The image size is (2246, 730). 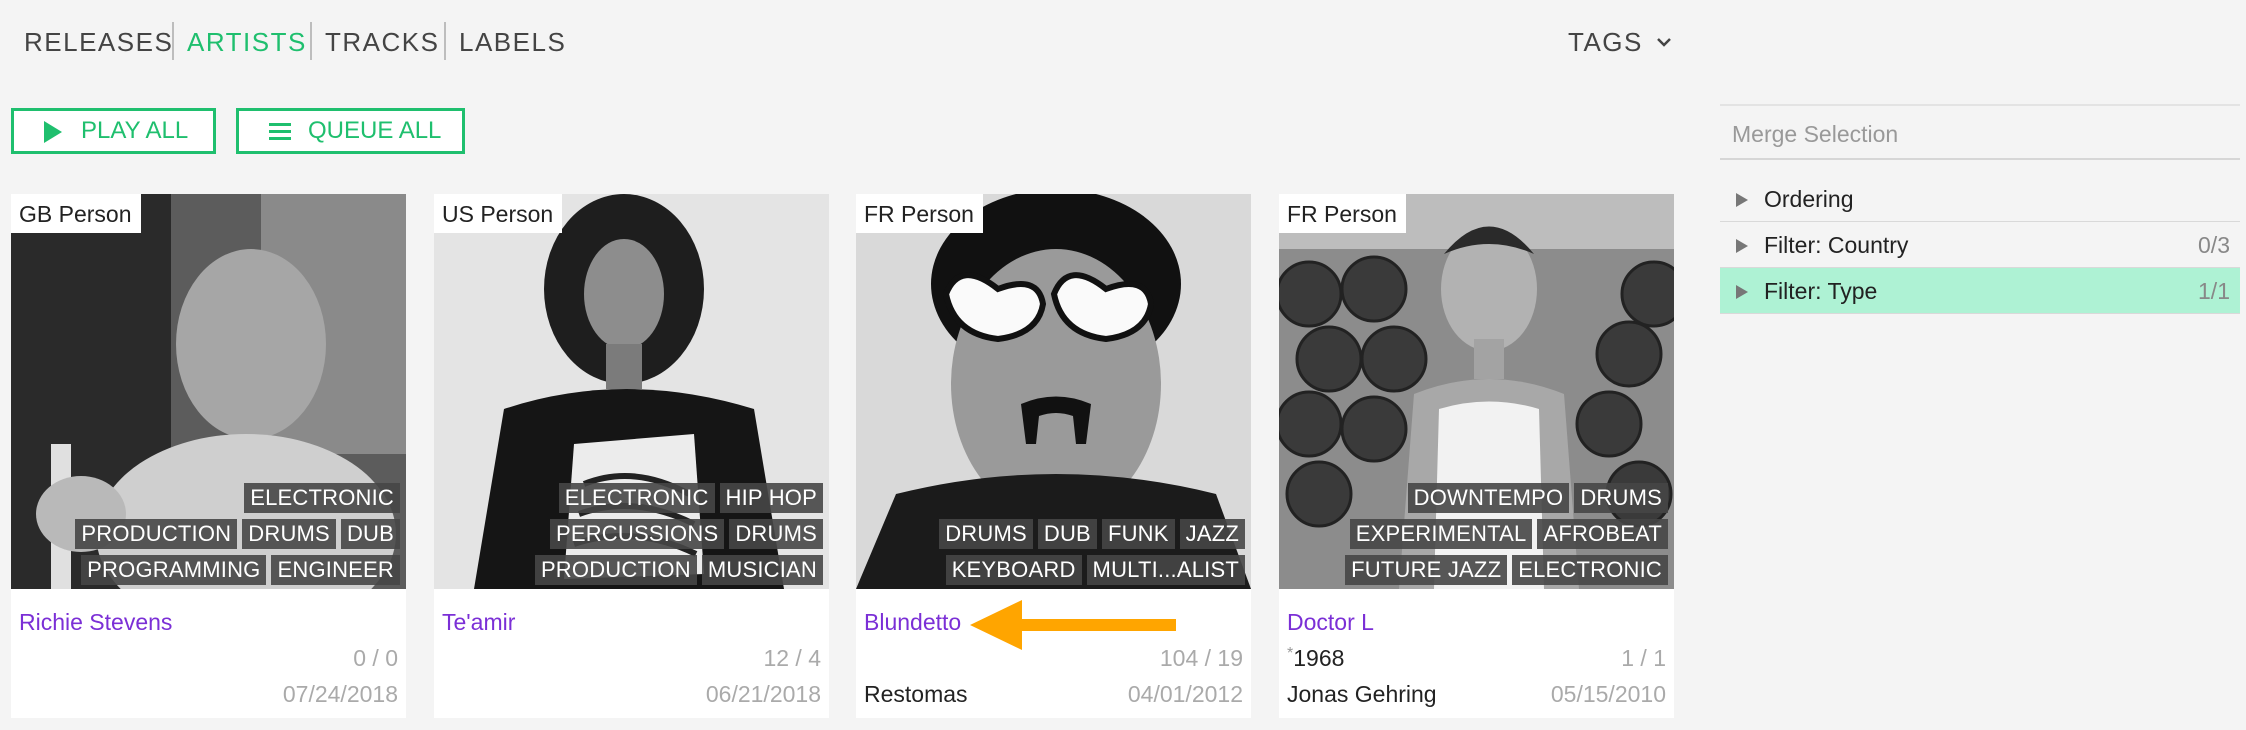 I want to click on genre-tag: FUNK, so click(x=1138, y=534).